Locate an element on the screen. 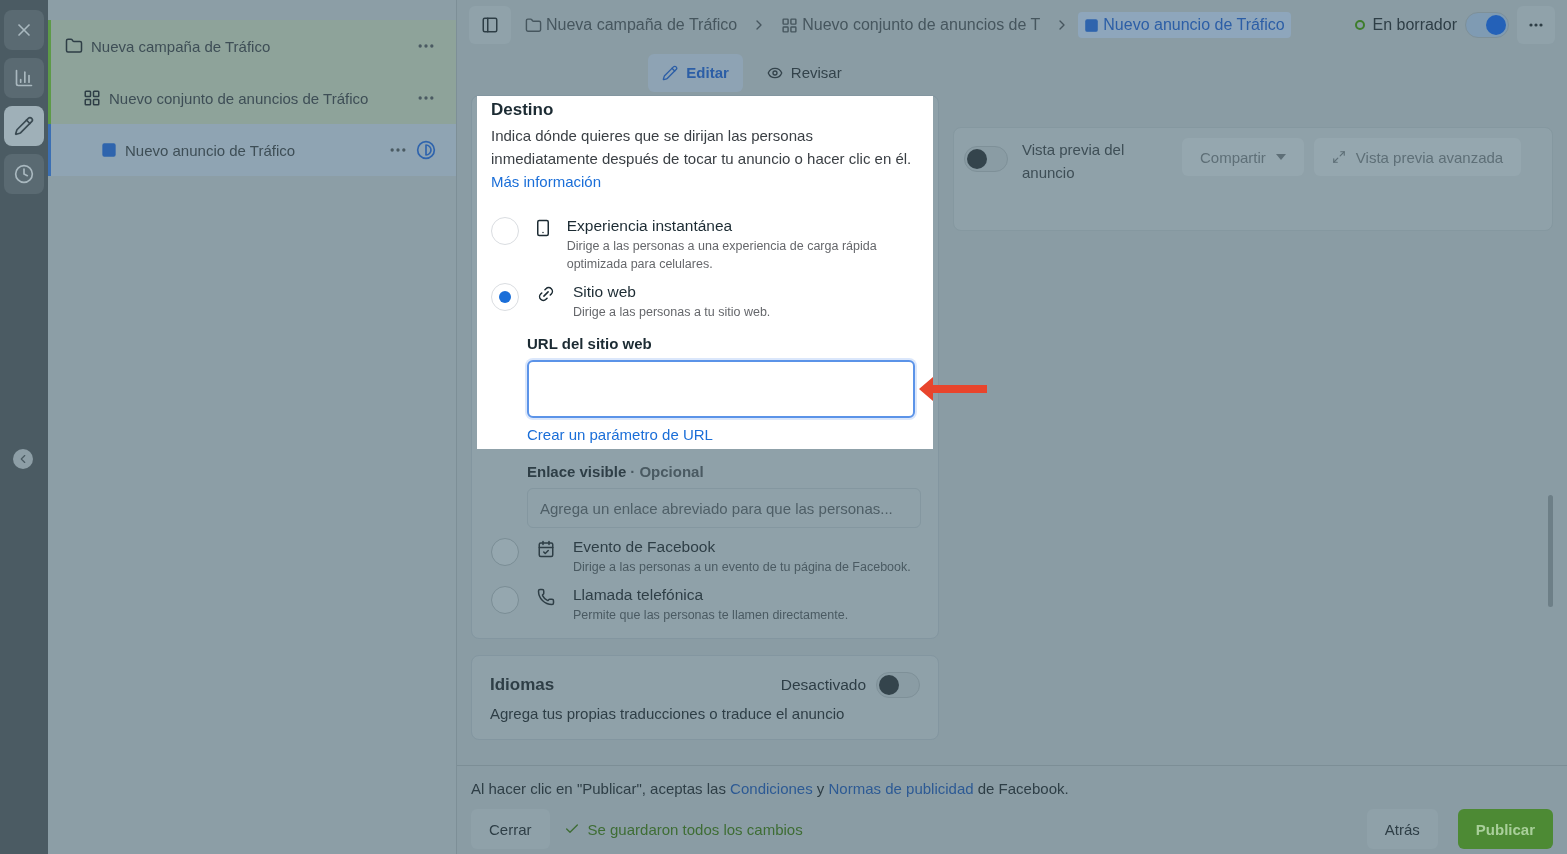 The width and height of the screenshot is (1567, 854). terms-text: Al hacer clic en "Publicar", aceptas las Condiciones y Normas de publicidad de Facebook. is located at coordinates (770, 788).